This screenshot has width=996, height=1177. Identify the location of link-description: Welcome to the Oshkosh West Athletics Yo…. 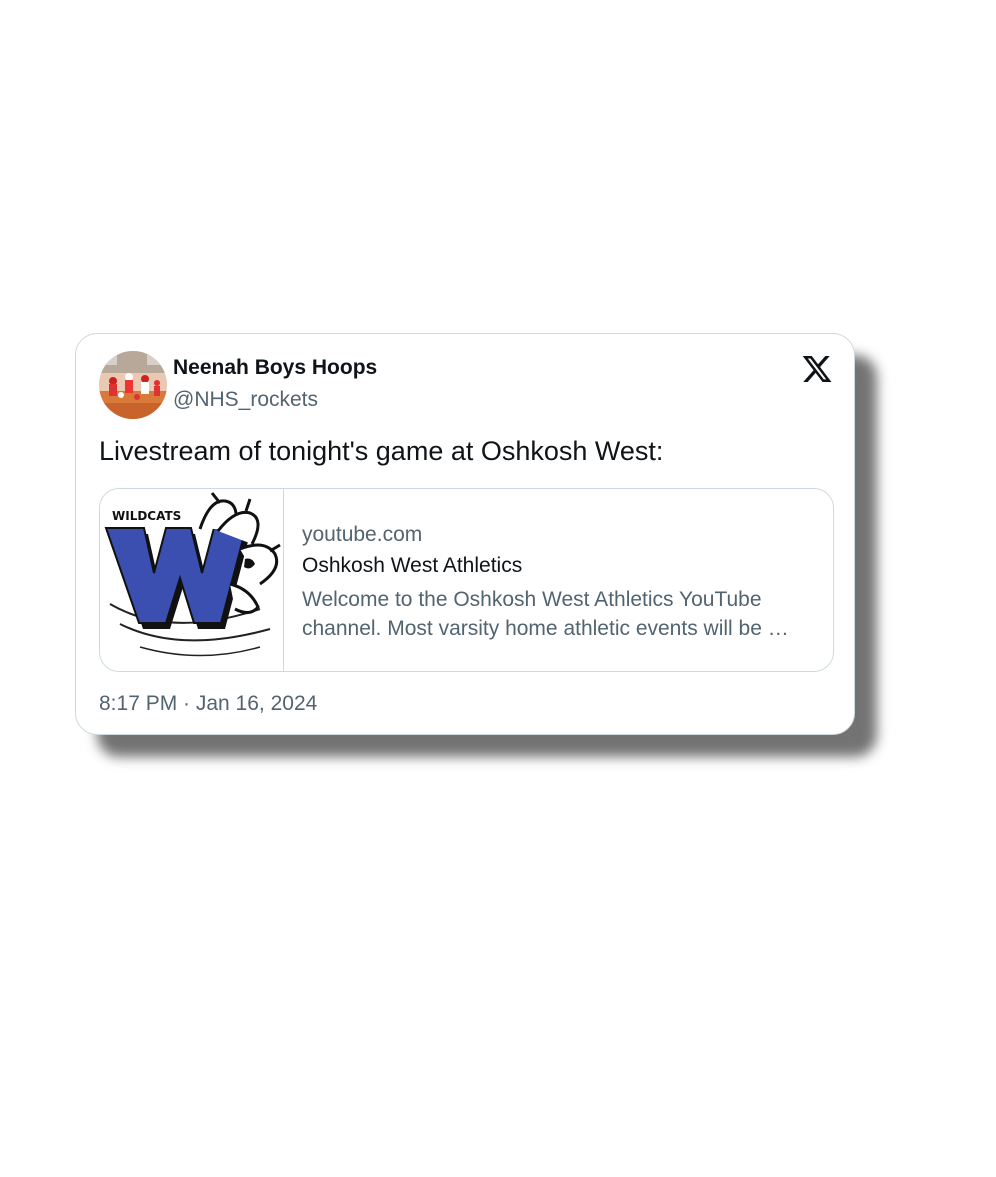
(557, 614).